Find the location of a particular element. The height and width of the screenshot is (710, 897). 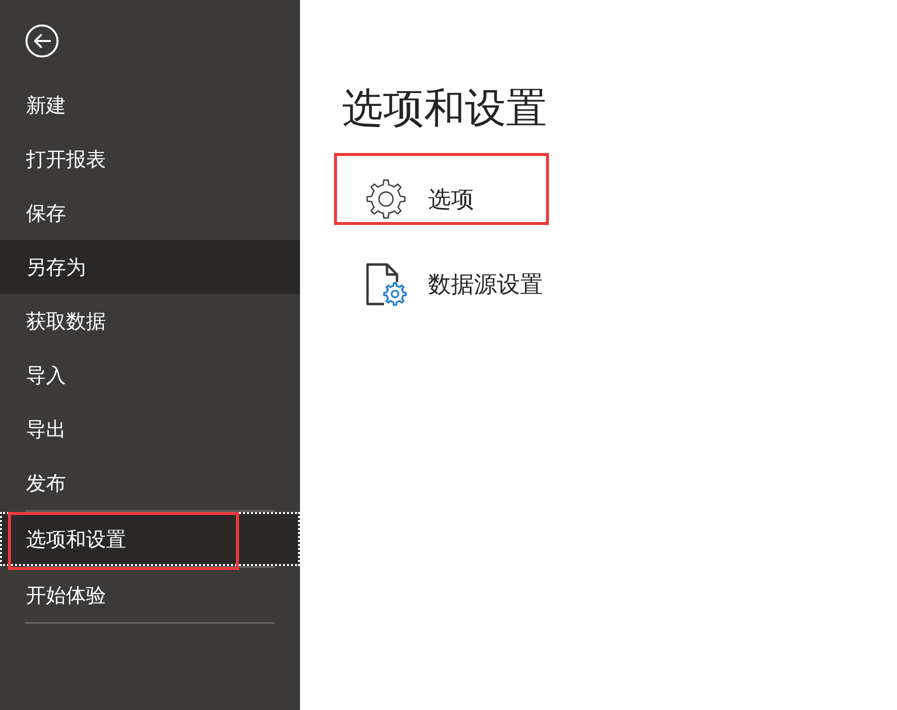

menu-item: 另存为 is located at coordinates (150, 267).